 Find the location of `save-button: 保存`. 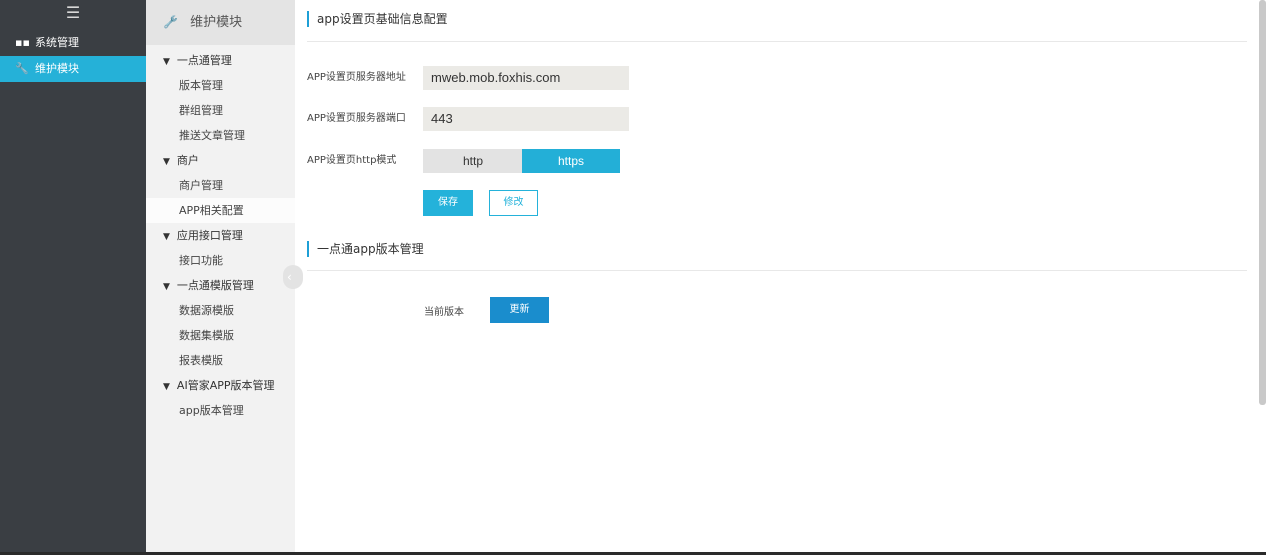

save-button: 保存 is located at coordinates (448, 203).